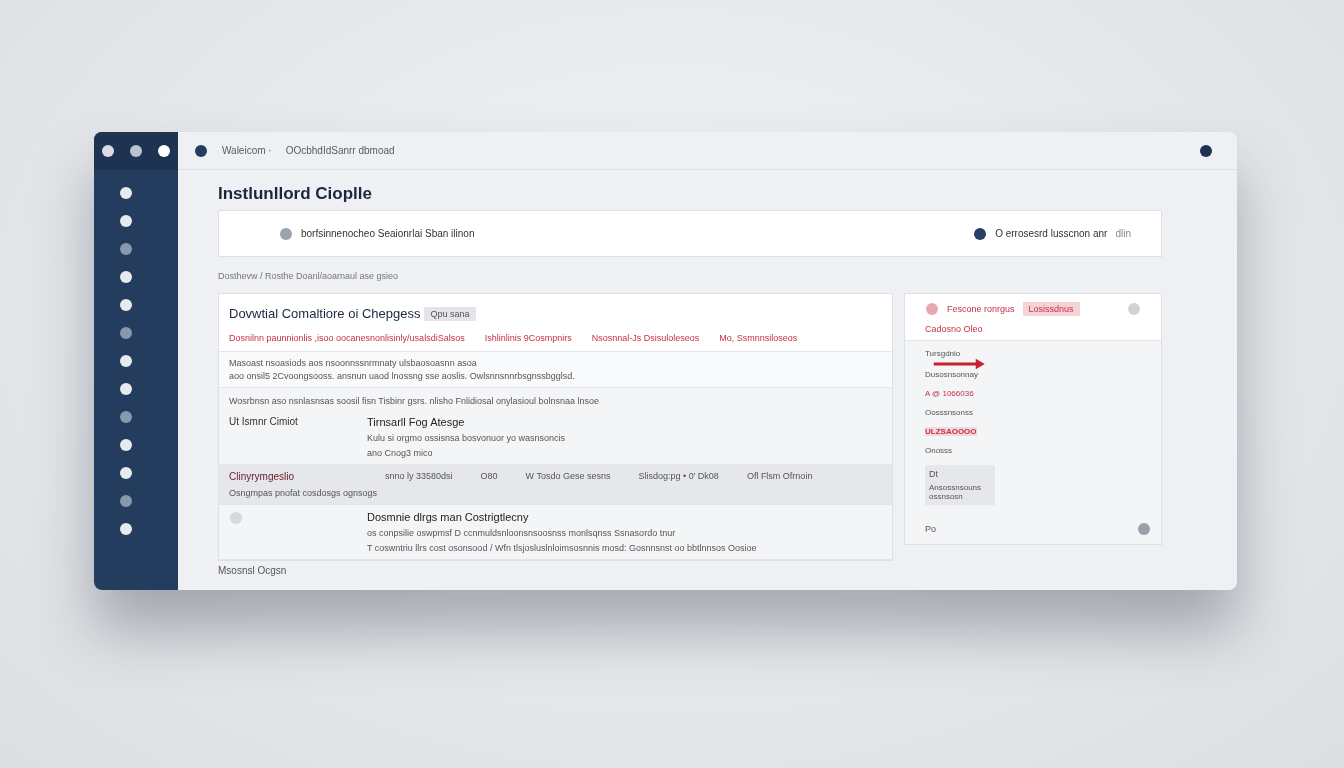  Describe the element at coordinates (934, 474) in the screenshot. I see `card-title: Dt` at that location.